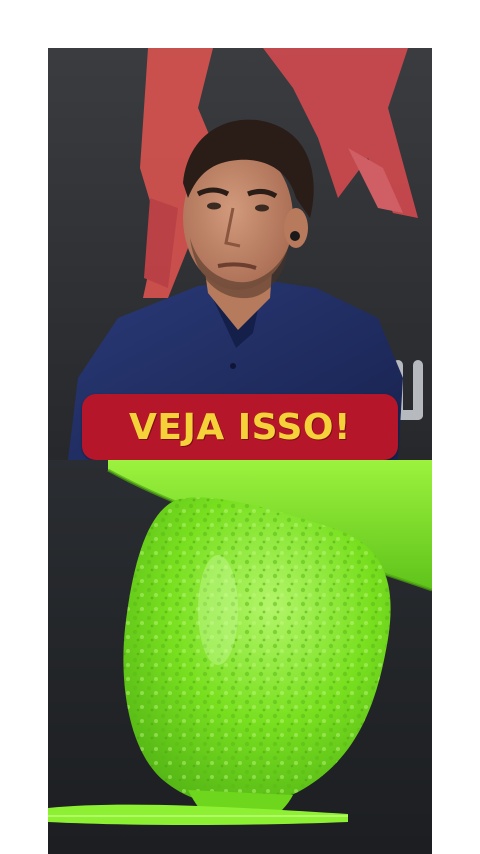 The height and width of the screenshot is (854, 480). Describe the element at coordinates (295, 236) in the screenshot. I see `earpiece` at that location.